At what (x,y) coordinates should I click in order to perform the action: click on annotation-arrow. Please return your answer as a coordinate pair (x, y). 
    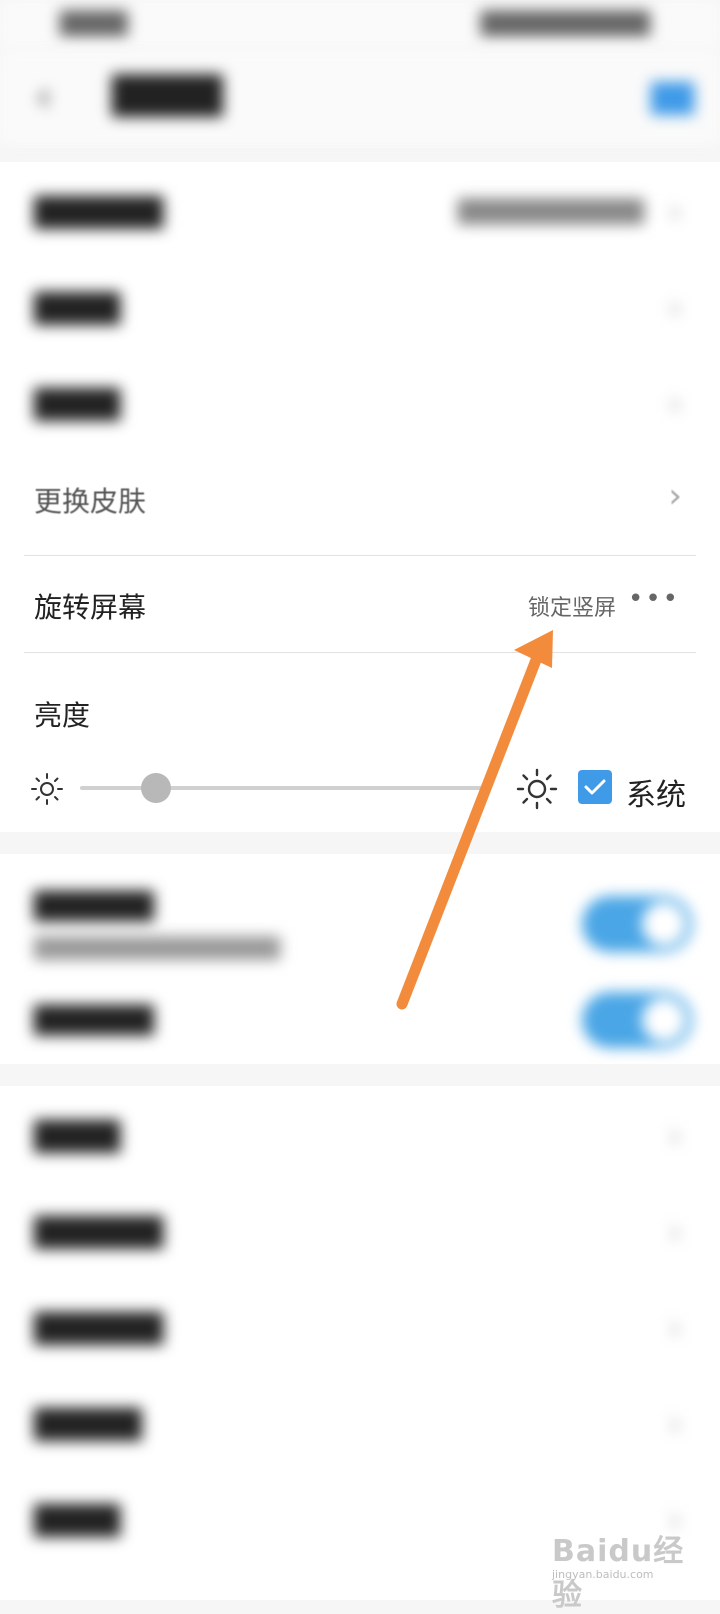
    Looking at the image, I should click on (474, 820).